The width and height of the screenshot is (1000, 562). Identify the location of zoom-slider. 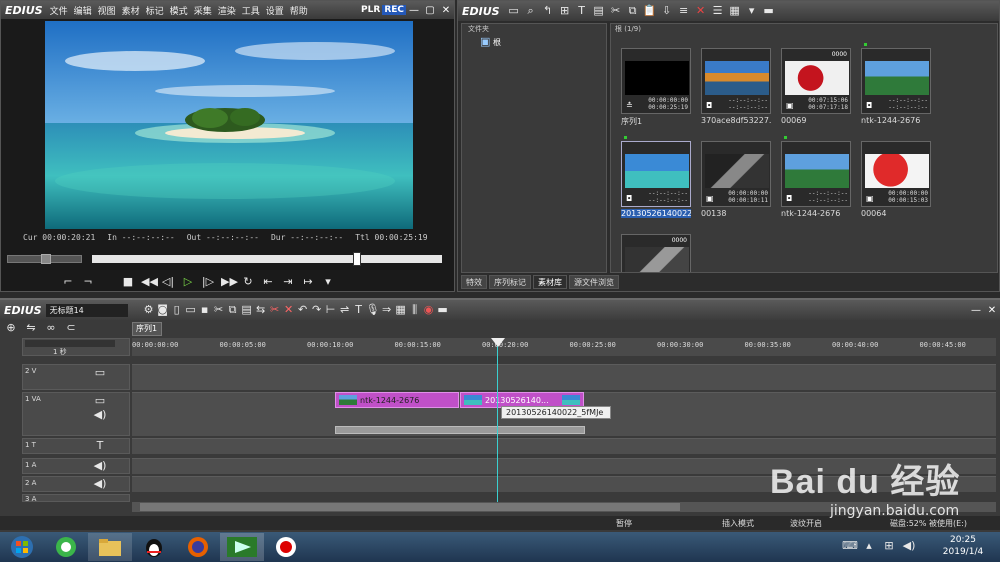
(70, 343).